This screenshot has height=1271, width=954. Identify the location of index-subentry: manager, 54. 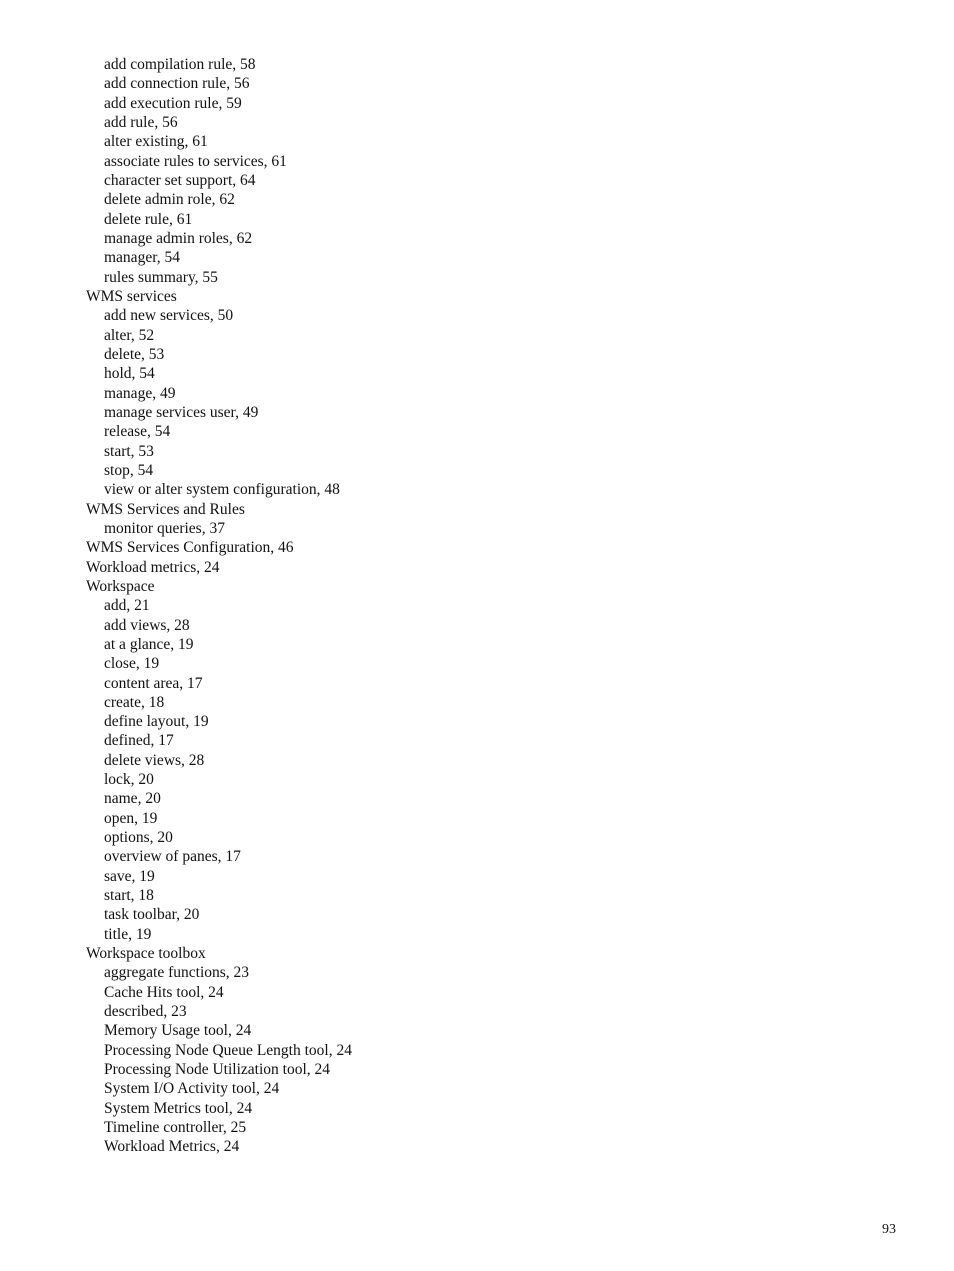
(142, 258).